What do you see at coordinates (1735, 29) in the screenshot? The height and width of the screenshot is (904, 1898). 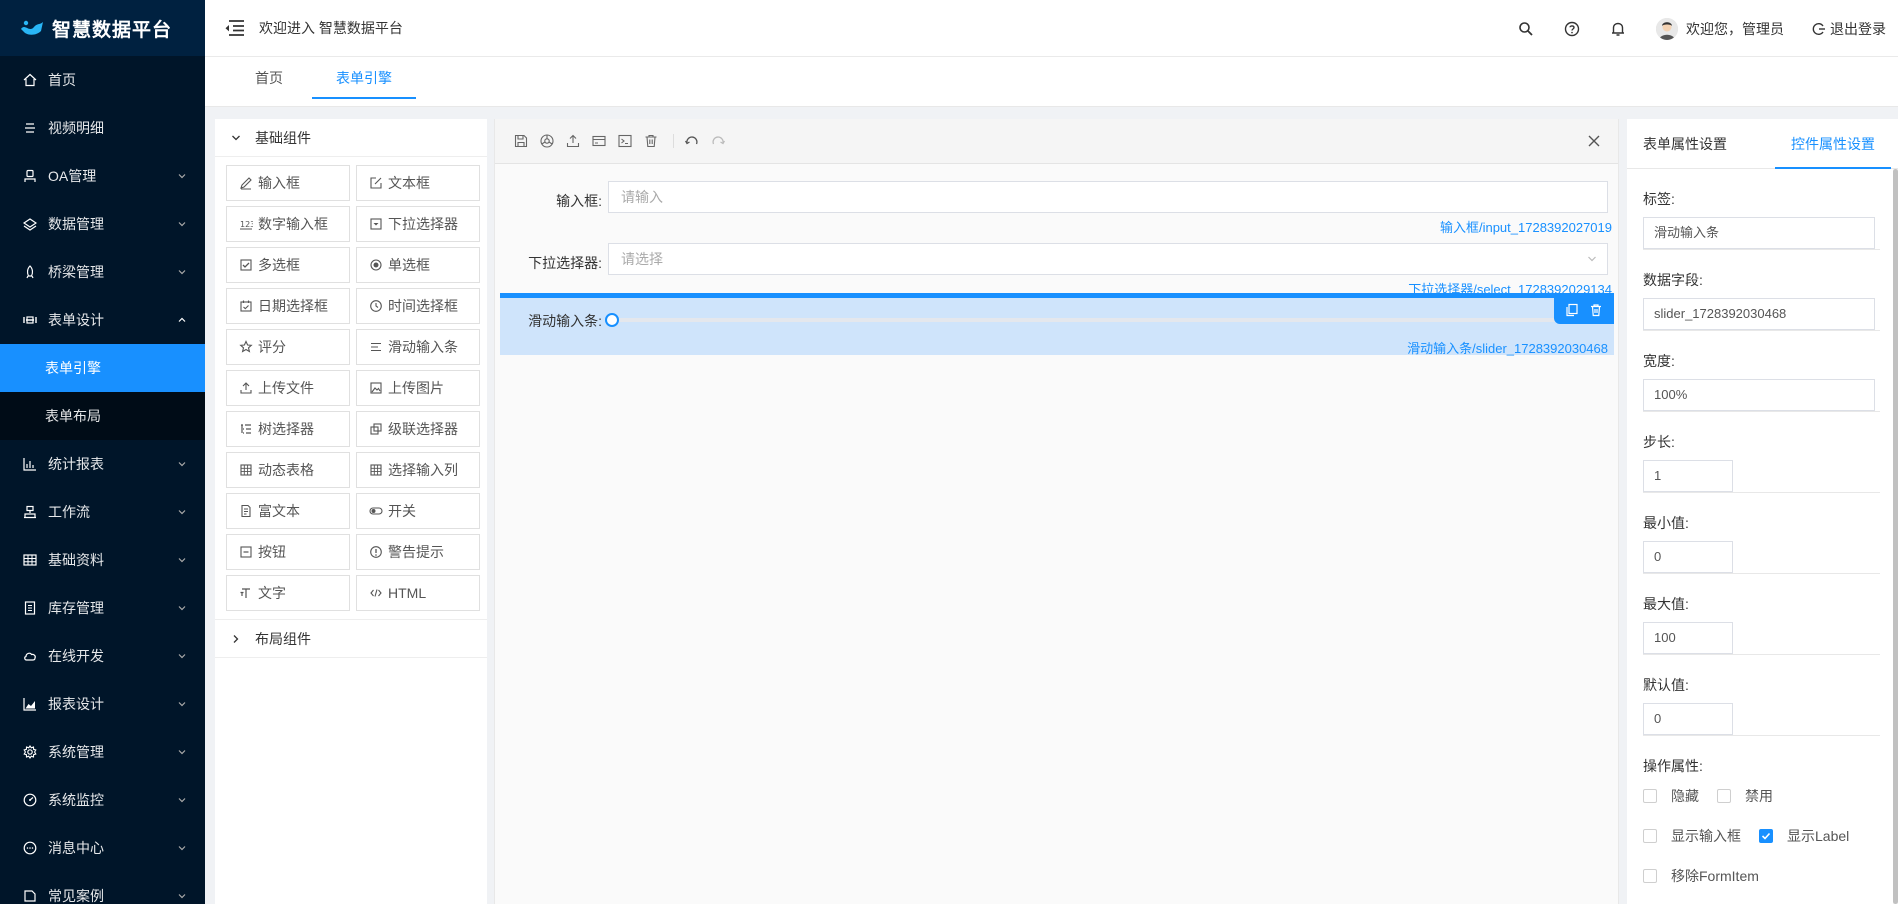 I see `user-greeting: 欢迎您，管理员` at bounding box center [1735, 29].